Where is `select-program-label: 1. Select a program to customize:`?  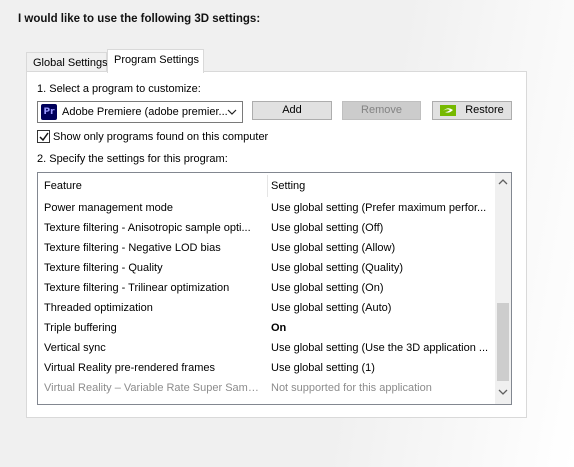 select-program-label: 1. Select a program to customize: is located at coordinates (119, 89).